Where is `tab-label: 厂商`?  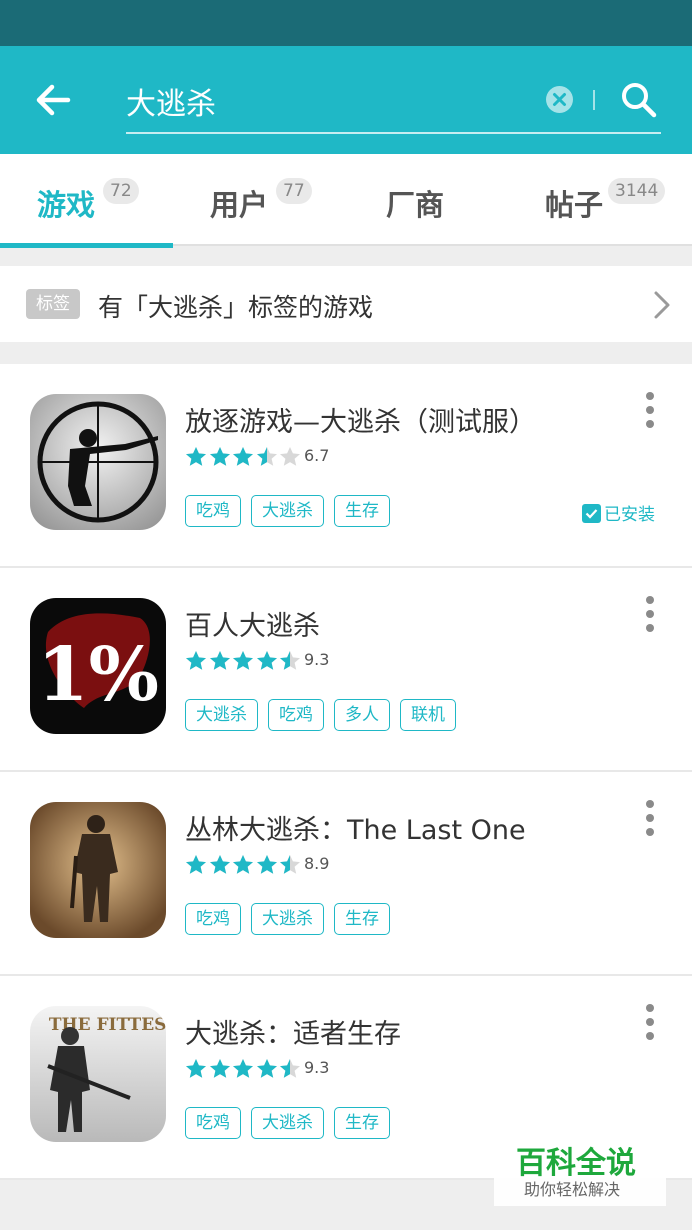
tab-label: 厂商 is located at coordinates (415, 205).